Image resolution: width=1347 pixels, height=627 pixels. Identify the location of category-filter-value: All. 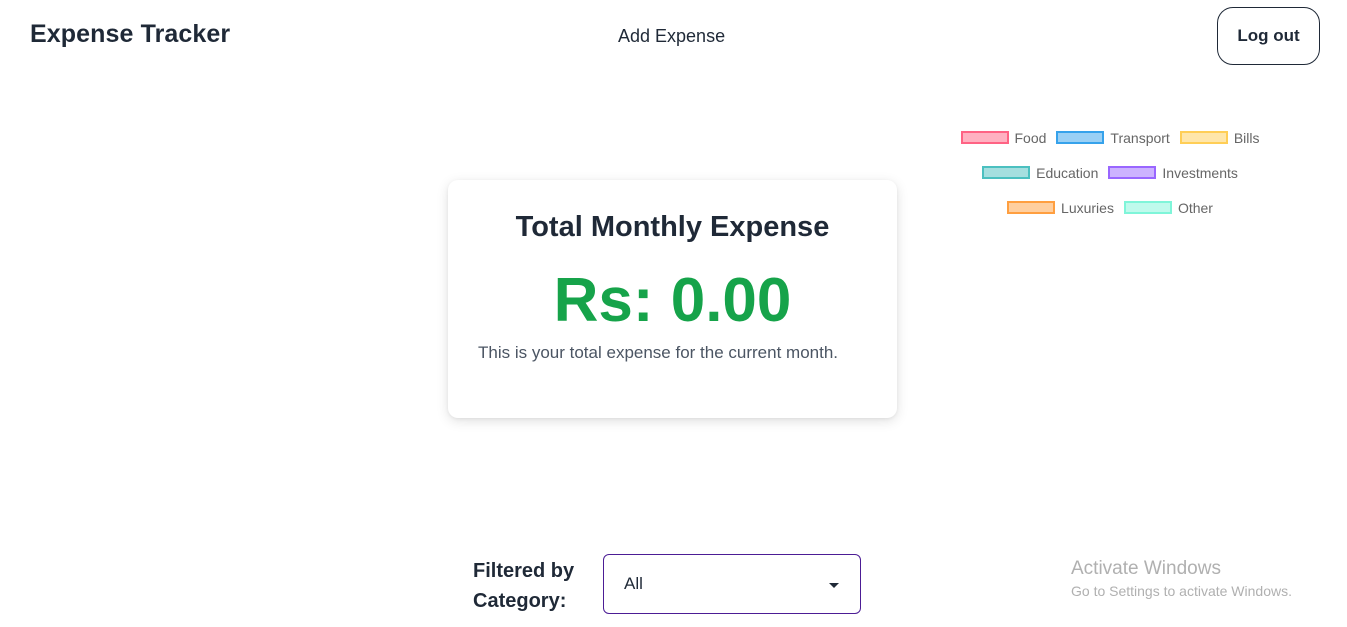
(633, 583).